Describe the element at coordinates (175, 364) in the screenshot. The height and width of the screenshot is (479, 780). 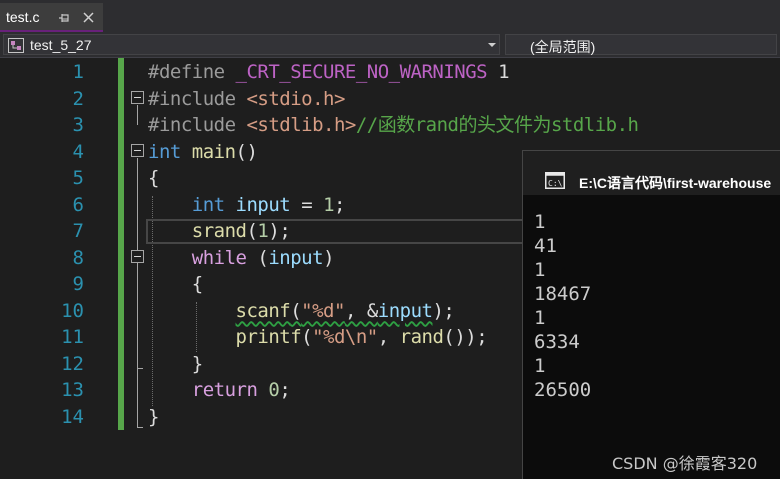
I see `code-line: }` at that location.